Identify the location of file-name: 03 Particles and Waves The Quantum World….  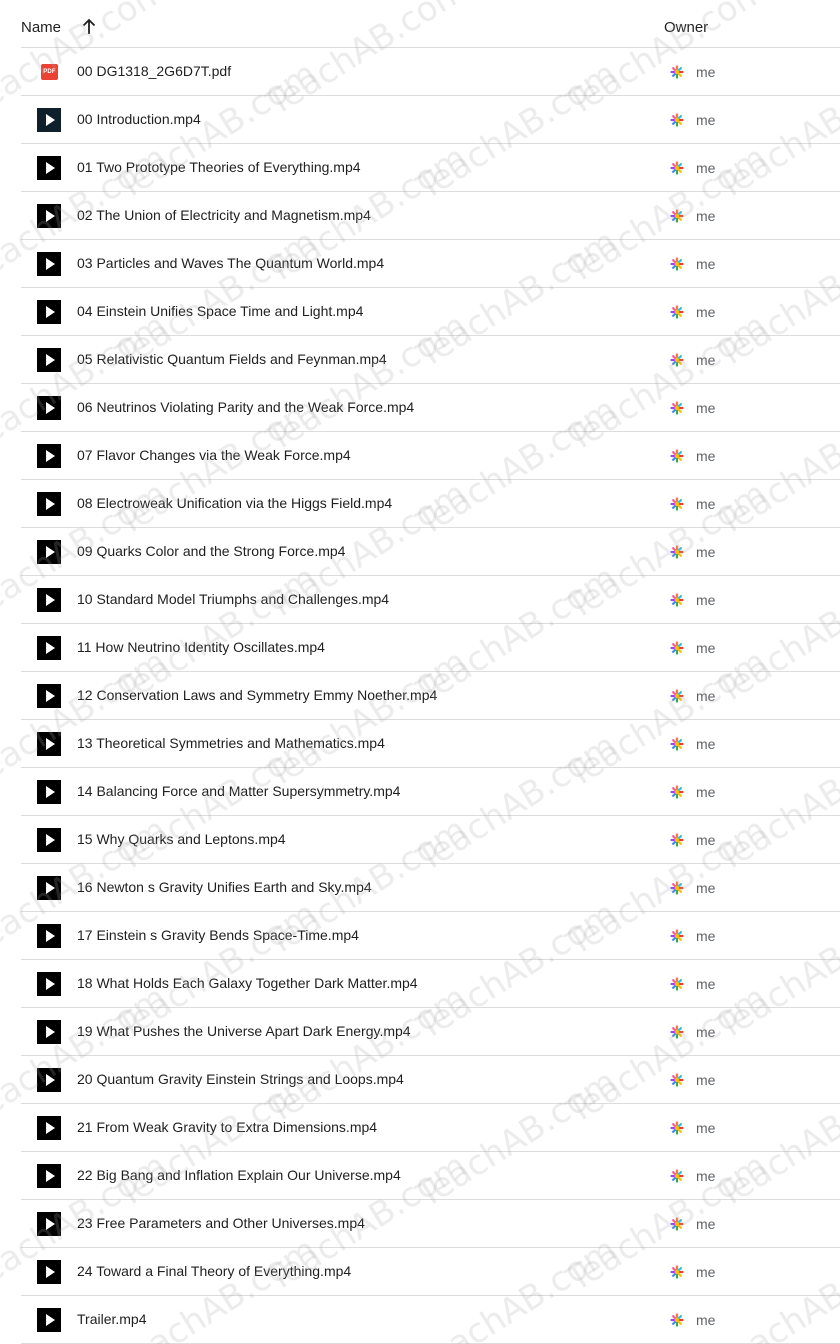
(230, 263).